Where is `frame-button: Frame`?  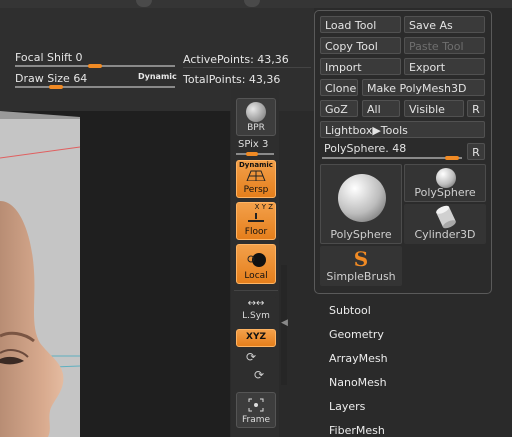 frame-button: Frame is located at coordinates (256, 410).